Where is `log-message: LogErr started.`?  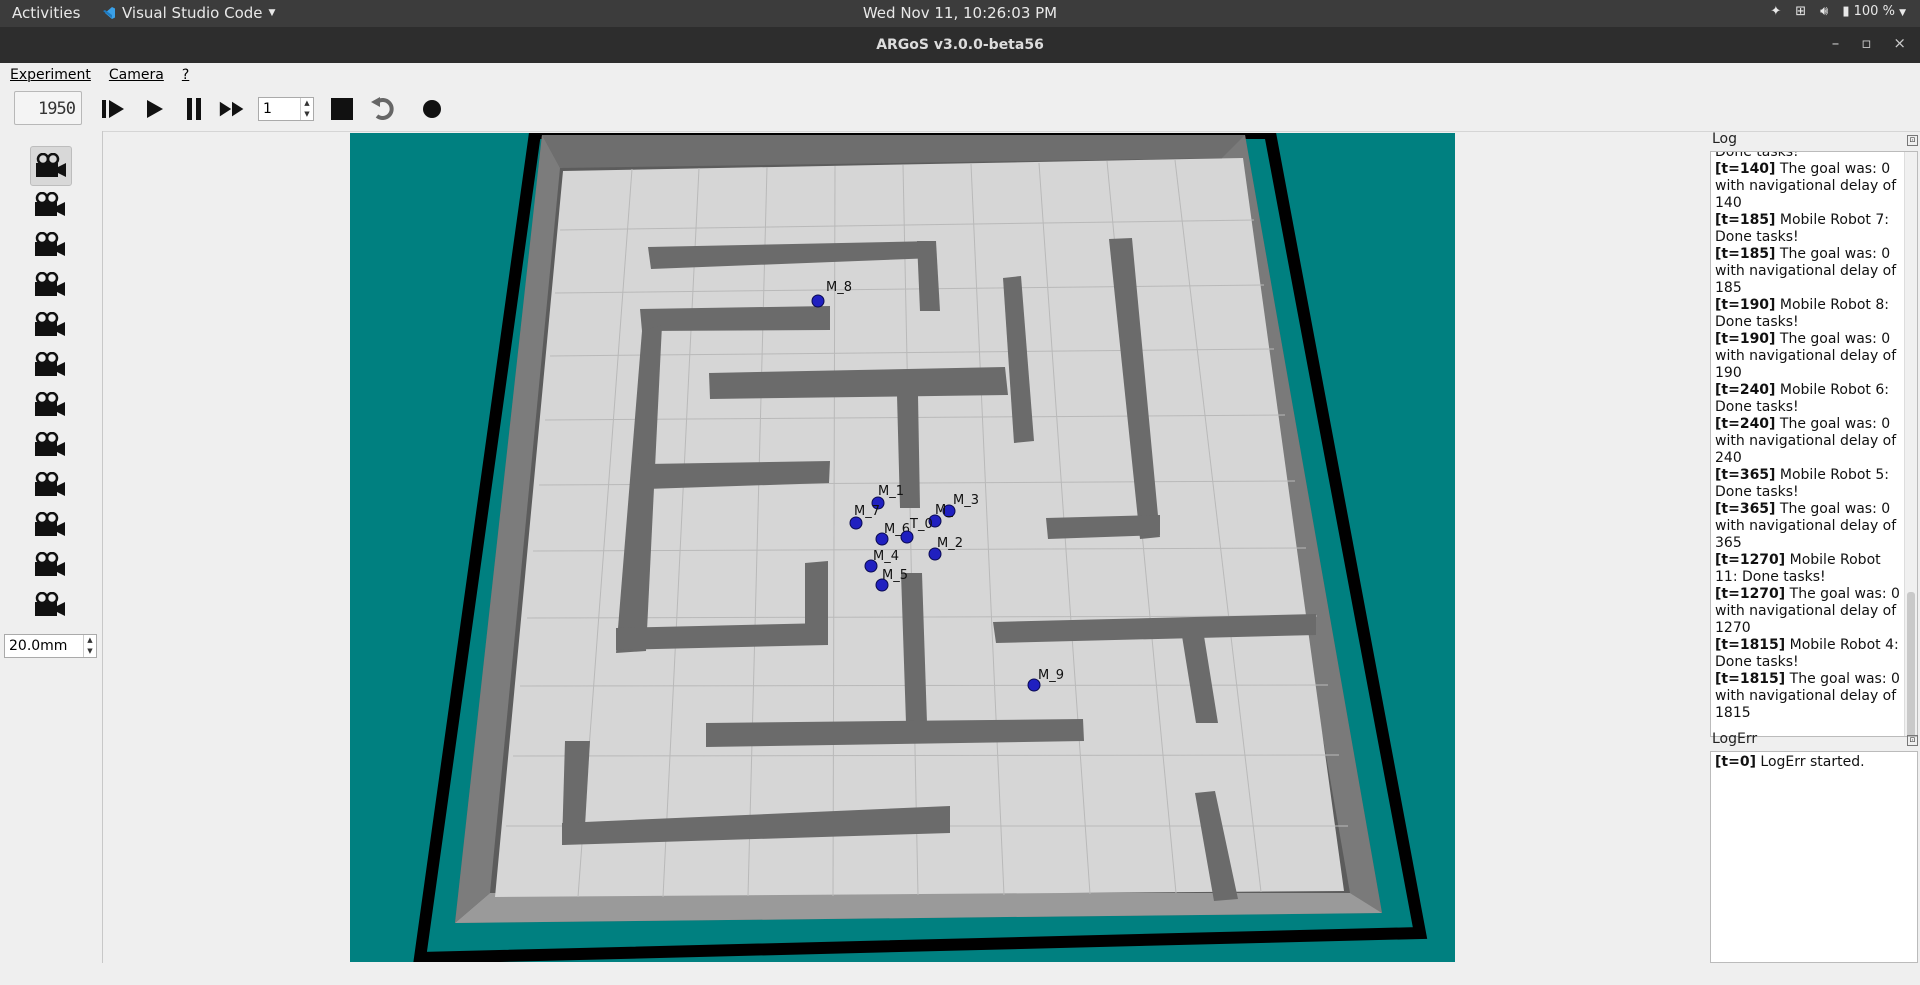 log-message: LogErr started. is located at coordinates (1810, 762).